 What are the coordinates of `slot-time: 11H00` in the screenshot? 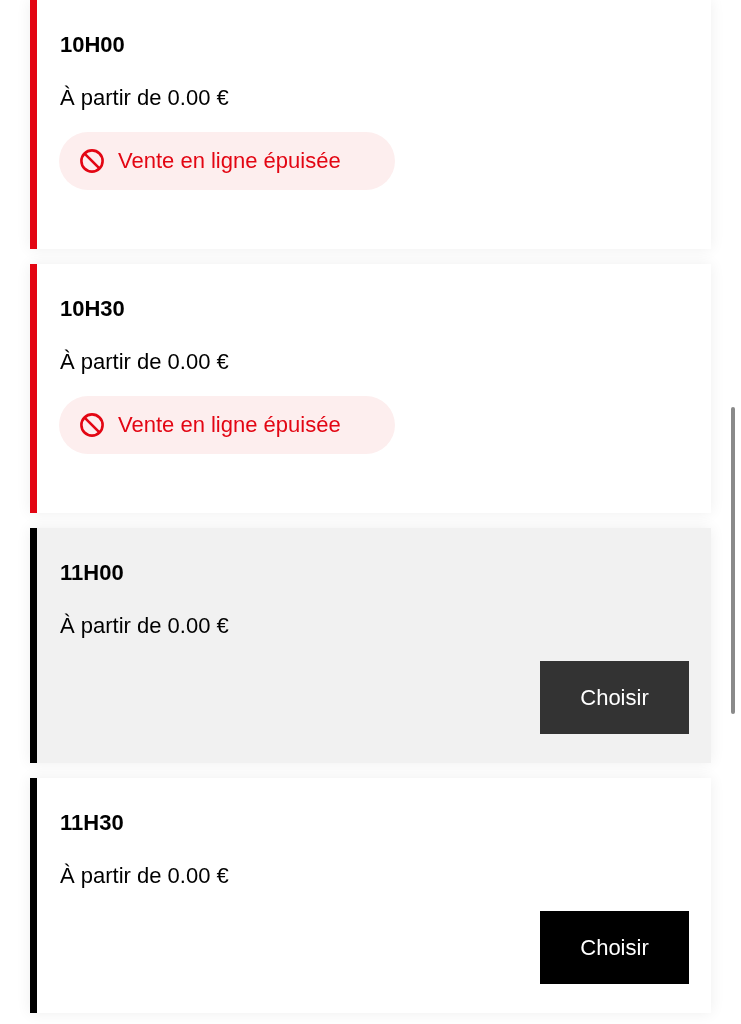 It's located at (92, 573).